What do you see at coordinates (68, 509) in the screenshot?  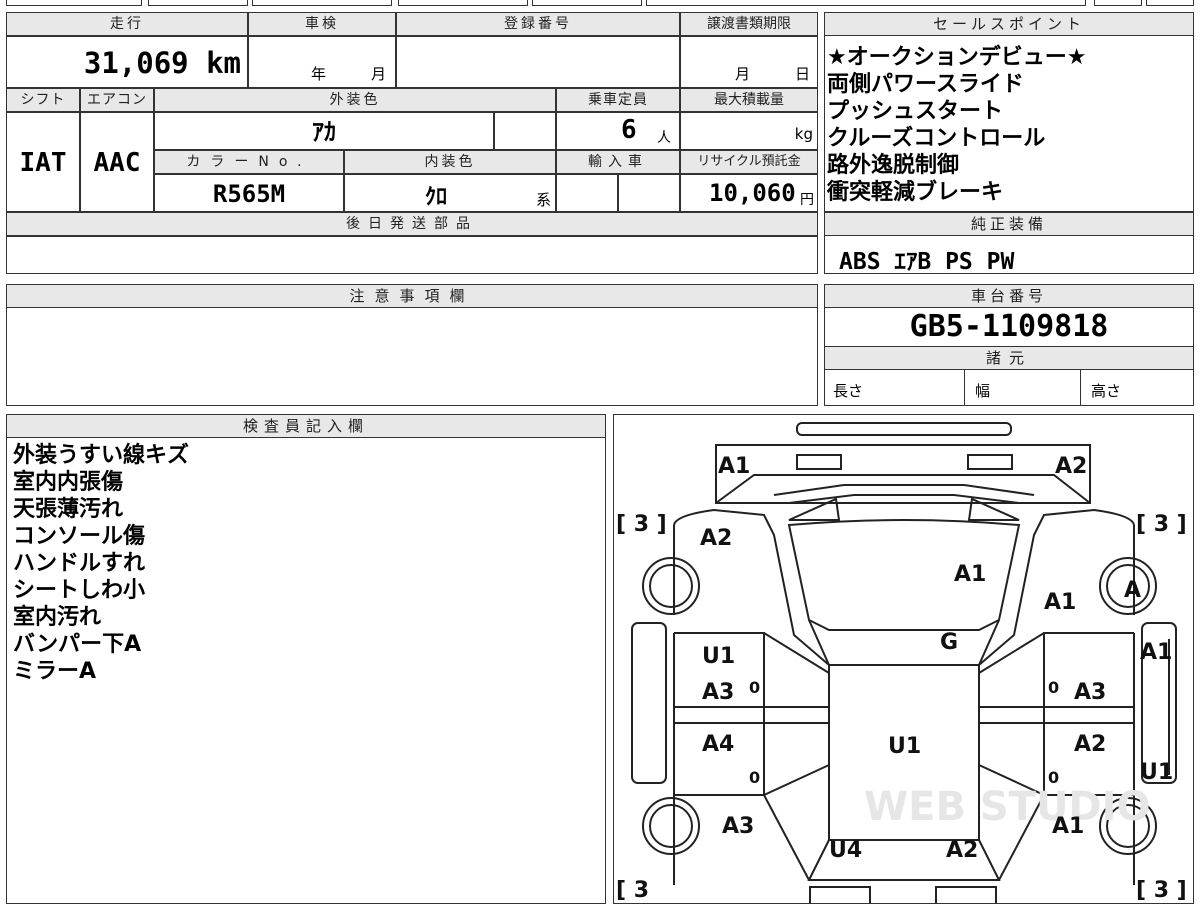 I see `inspector-note-line: 天張薄汚れ` at bounding box center [68, 509].